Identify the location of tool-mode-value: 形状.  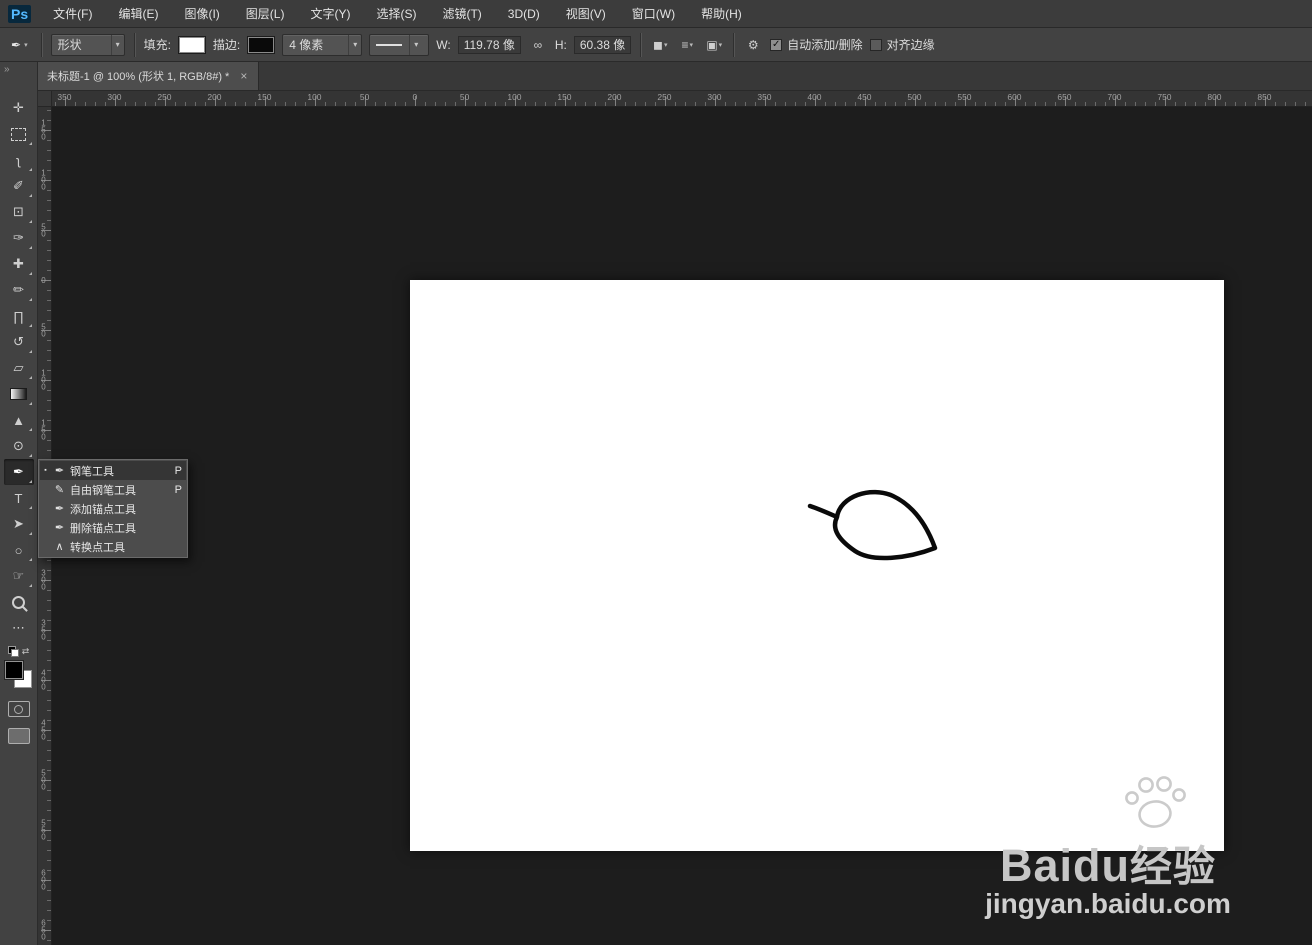
(69, 45).